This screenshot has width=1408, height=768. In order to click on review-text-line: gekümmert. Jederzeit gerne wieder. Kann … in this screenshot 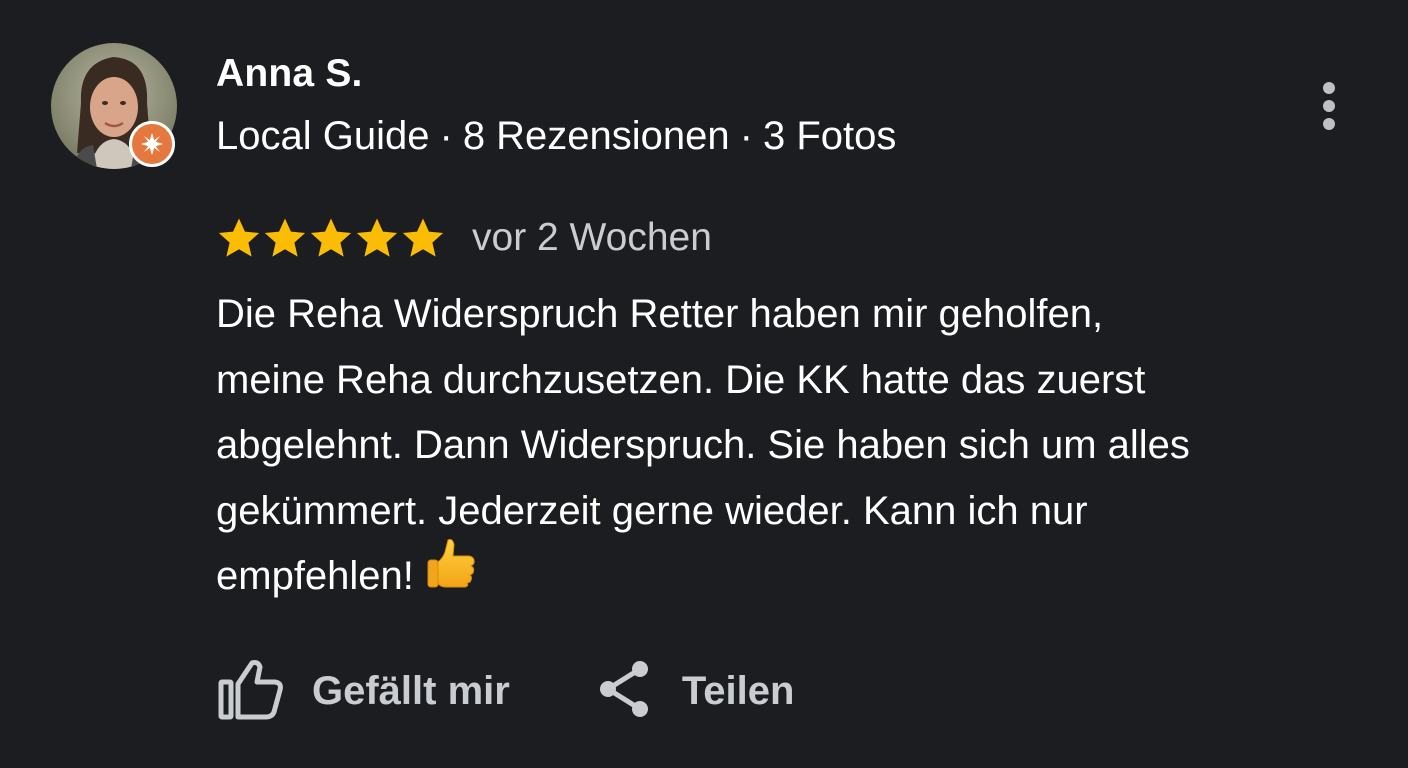, I will do `click(652, 510)`.